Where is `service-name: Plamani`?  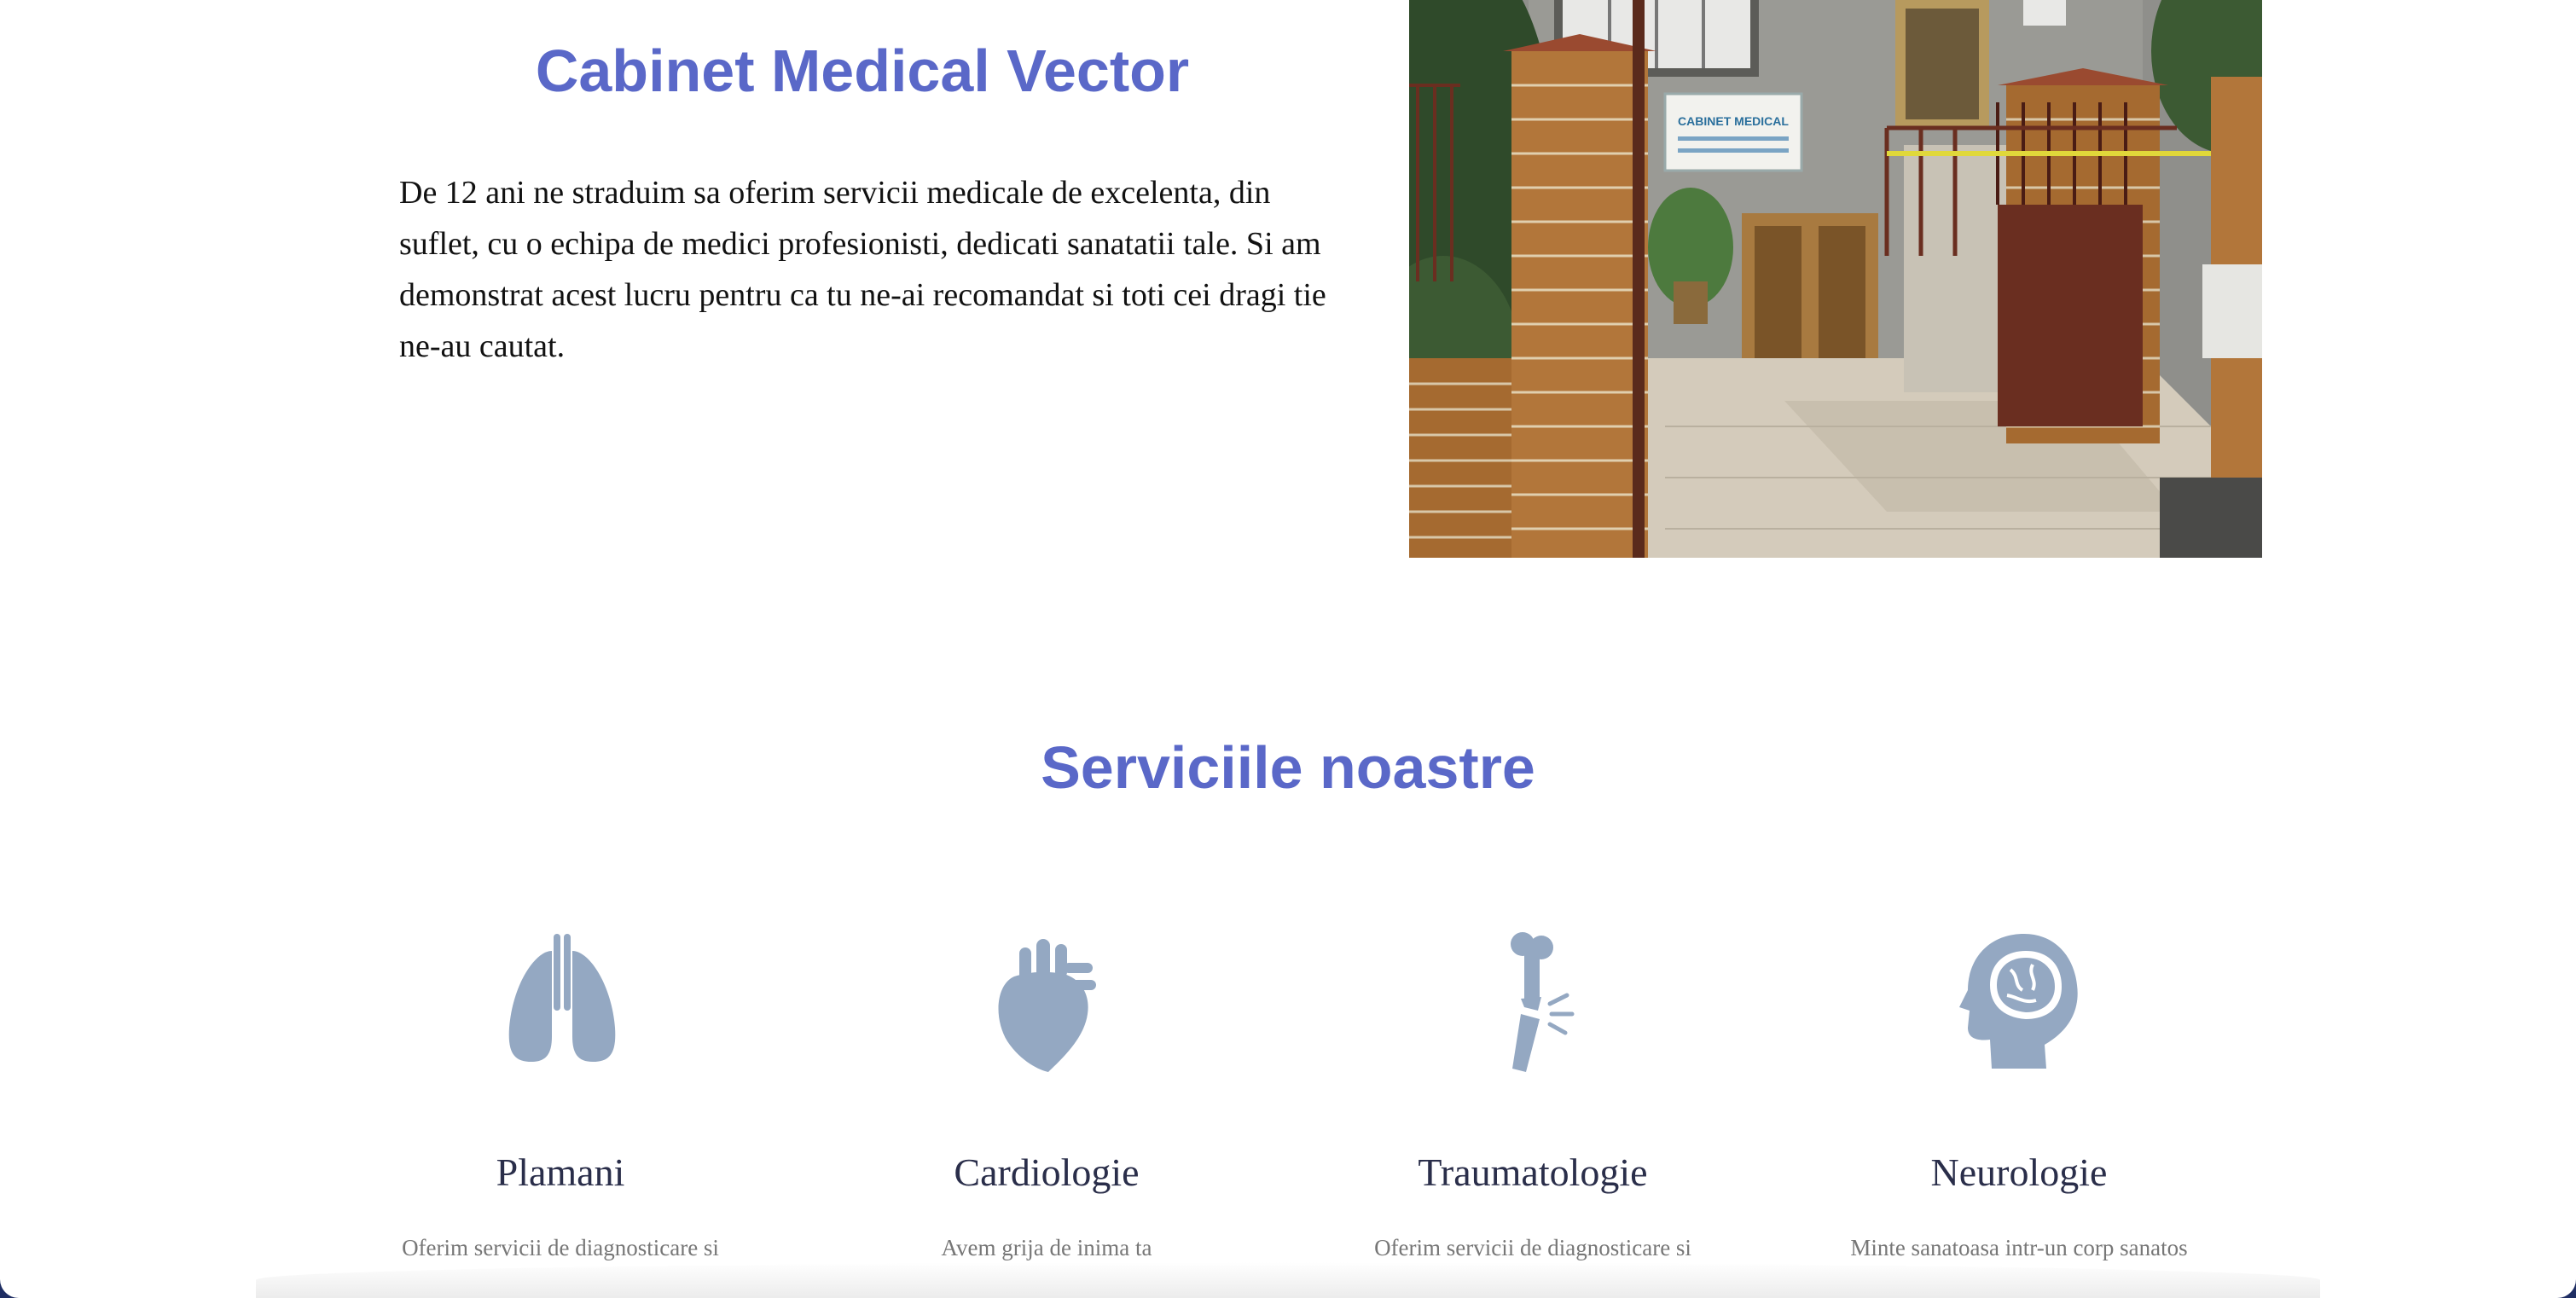
service-name: Plamani is located at coordinates (560, 1172).